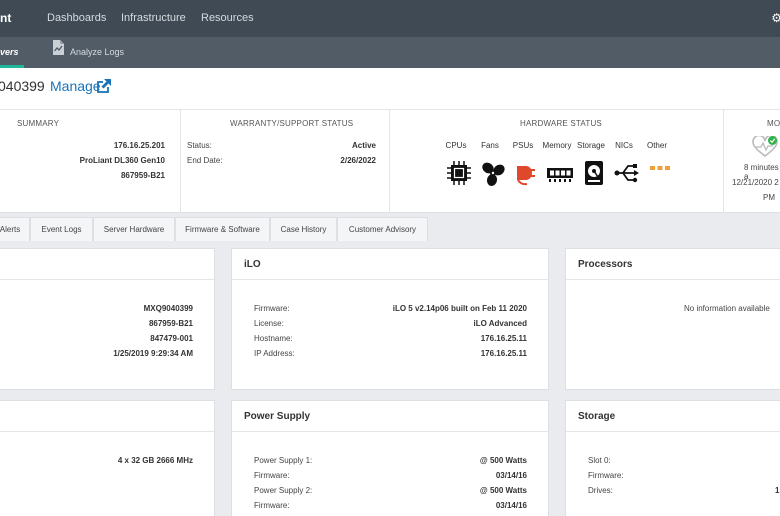 This screenshot has width=780, height=516. I want to click on tab-case-history: Case History, so click(303, 229).